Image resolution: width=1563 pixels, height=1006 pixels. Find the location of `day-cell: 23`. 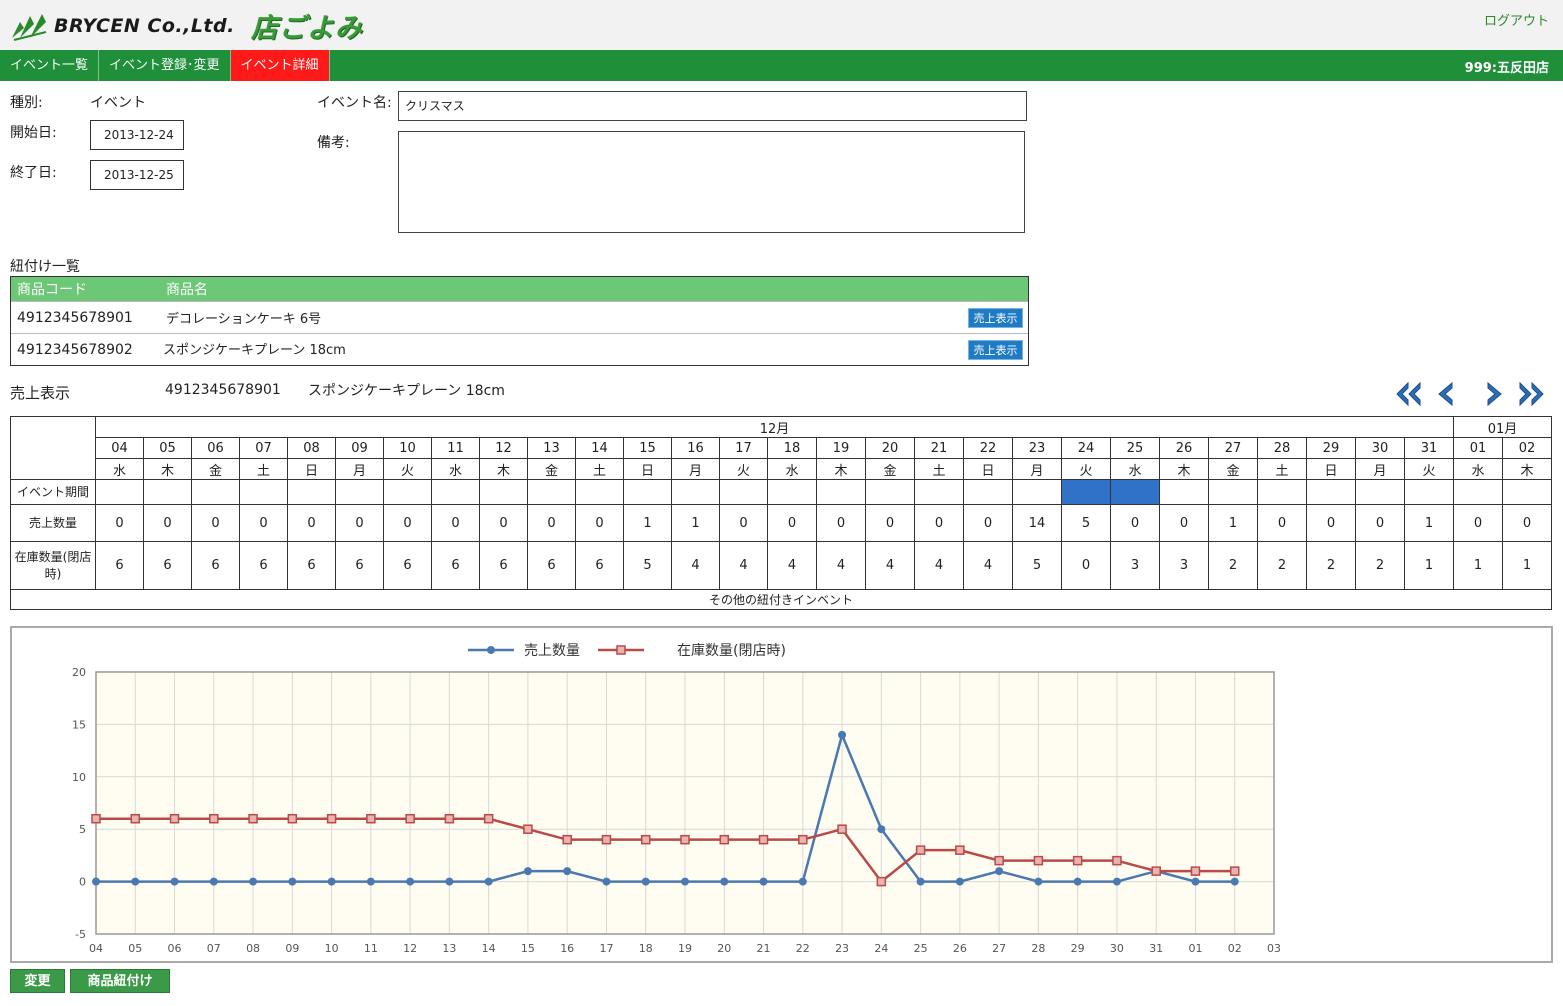

day-cell: 23 is located at coordinates (1037, 448).